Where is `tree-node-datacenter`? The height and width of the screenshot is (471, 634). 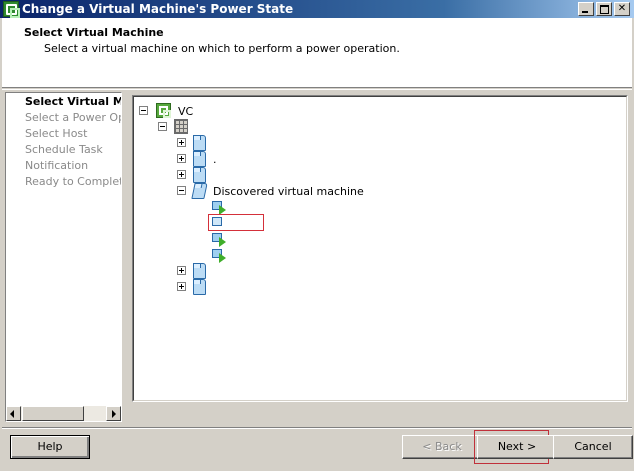
tree-node-datacenter is located at coordinates (258, 127).